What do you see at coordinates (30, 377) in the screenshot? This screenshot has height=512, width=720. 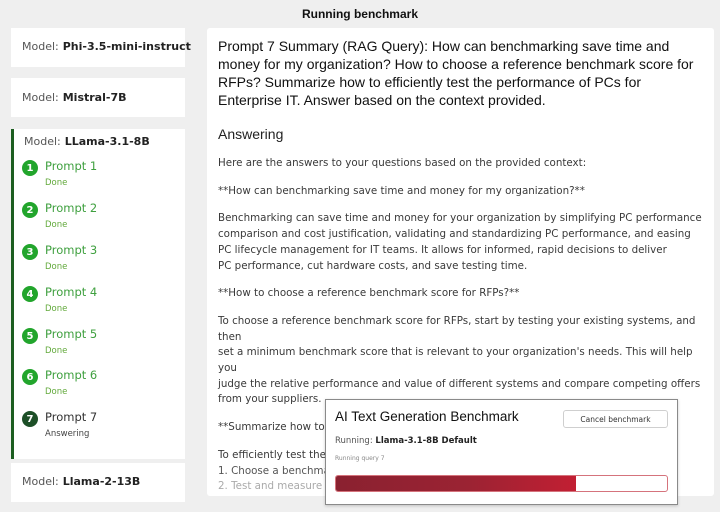 I see `done-step-icon: 6` at bounding box center [30, 377].